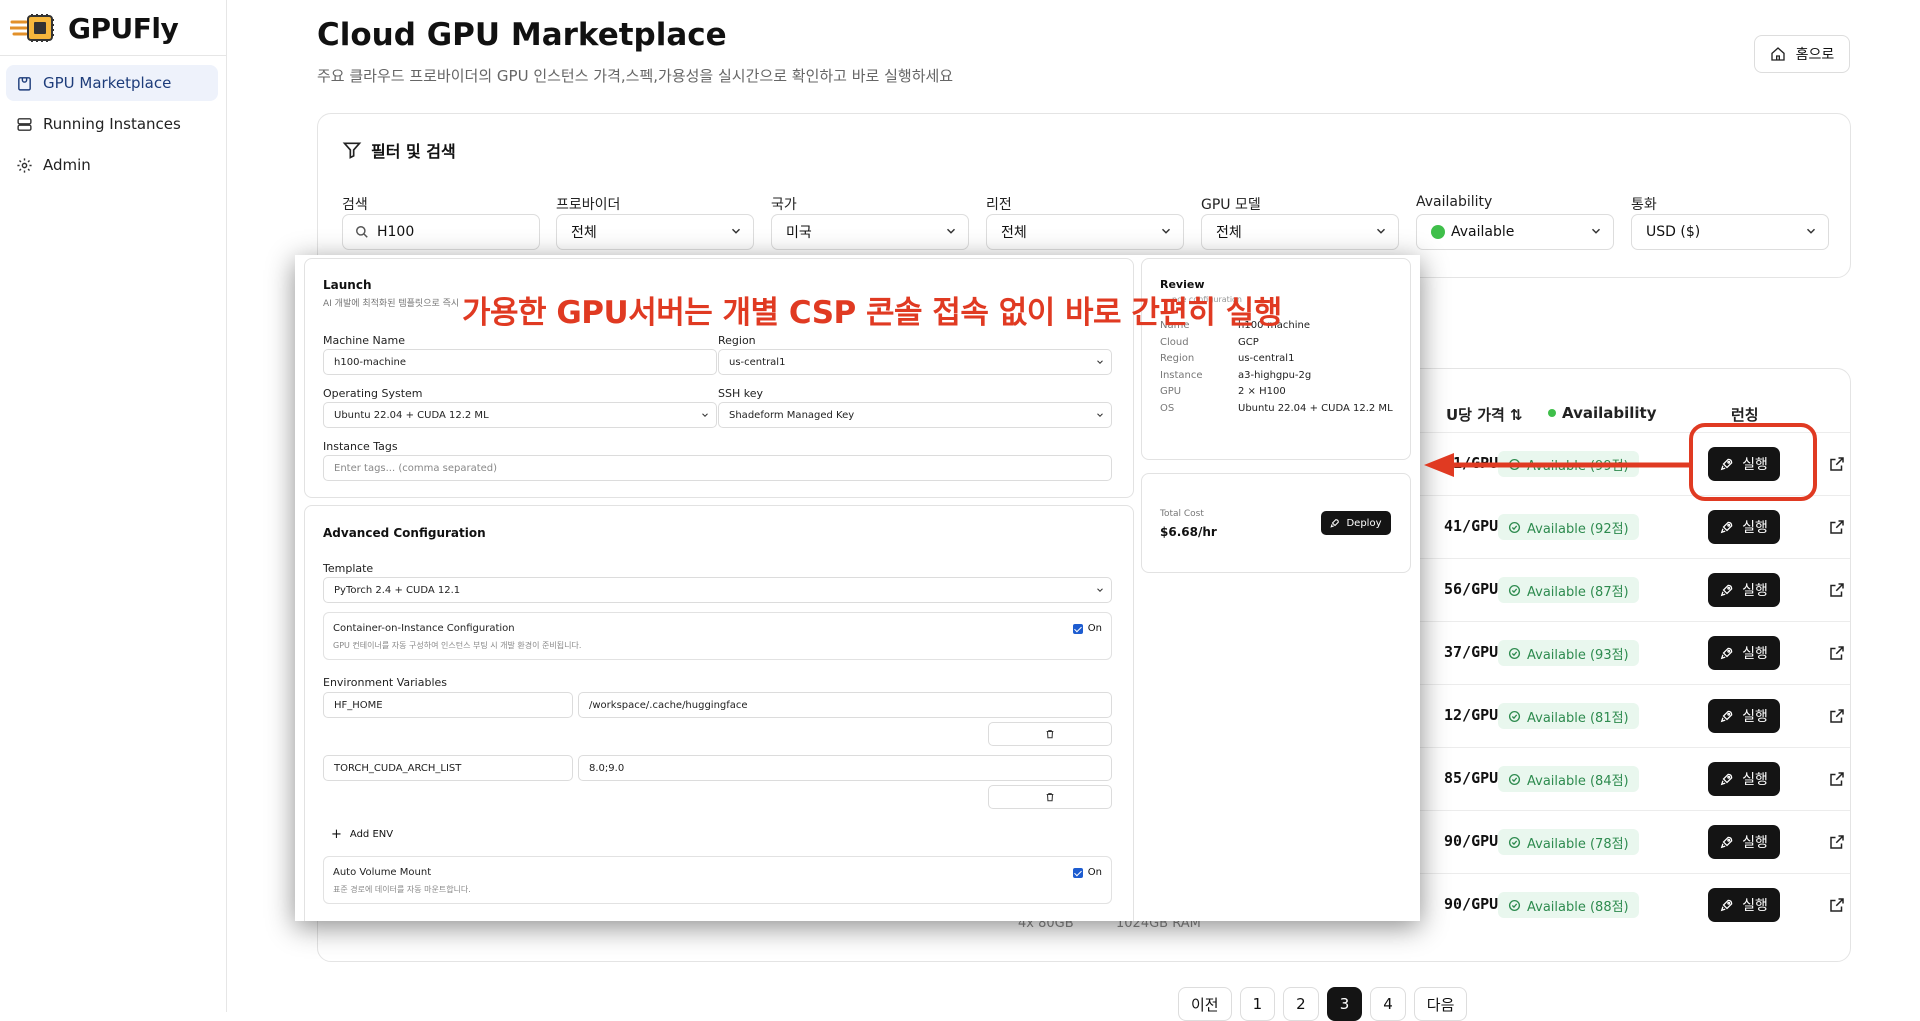 The image size is (1920, 1021). What do you see at coordinates (870, 232) in the screenshot?
I see `country-select: 미국` at bounding box center [870, 232].